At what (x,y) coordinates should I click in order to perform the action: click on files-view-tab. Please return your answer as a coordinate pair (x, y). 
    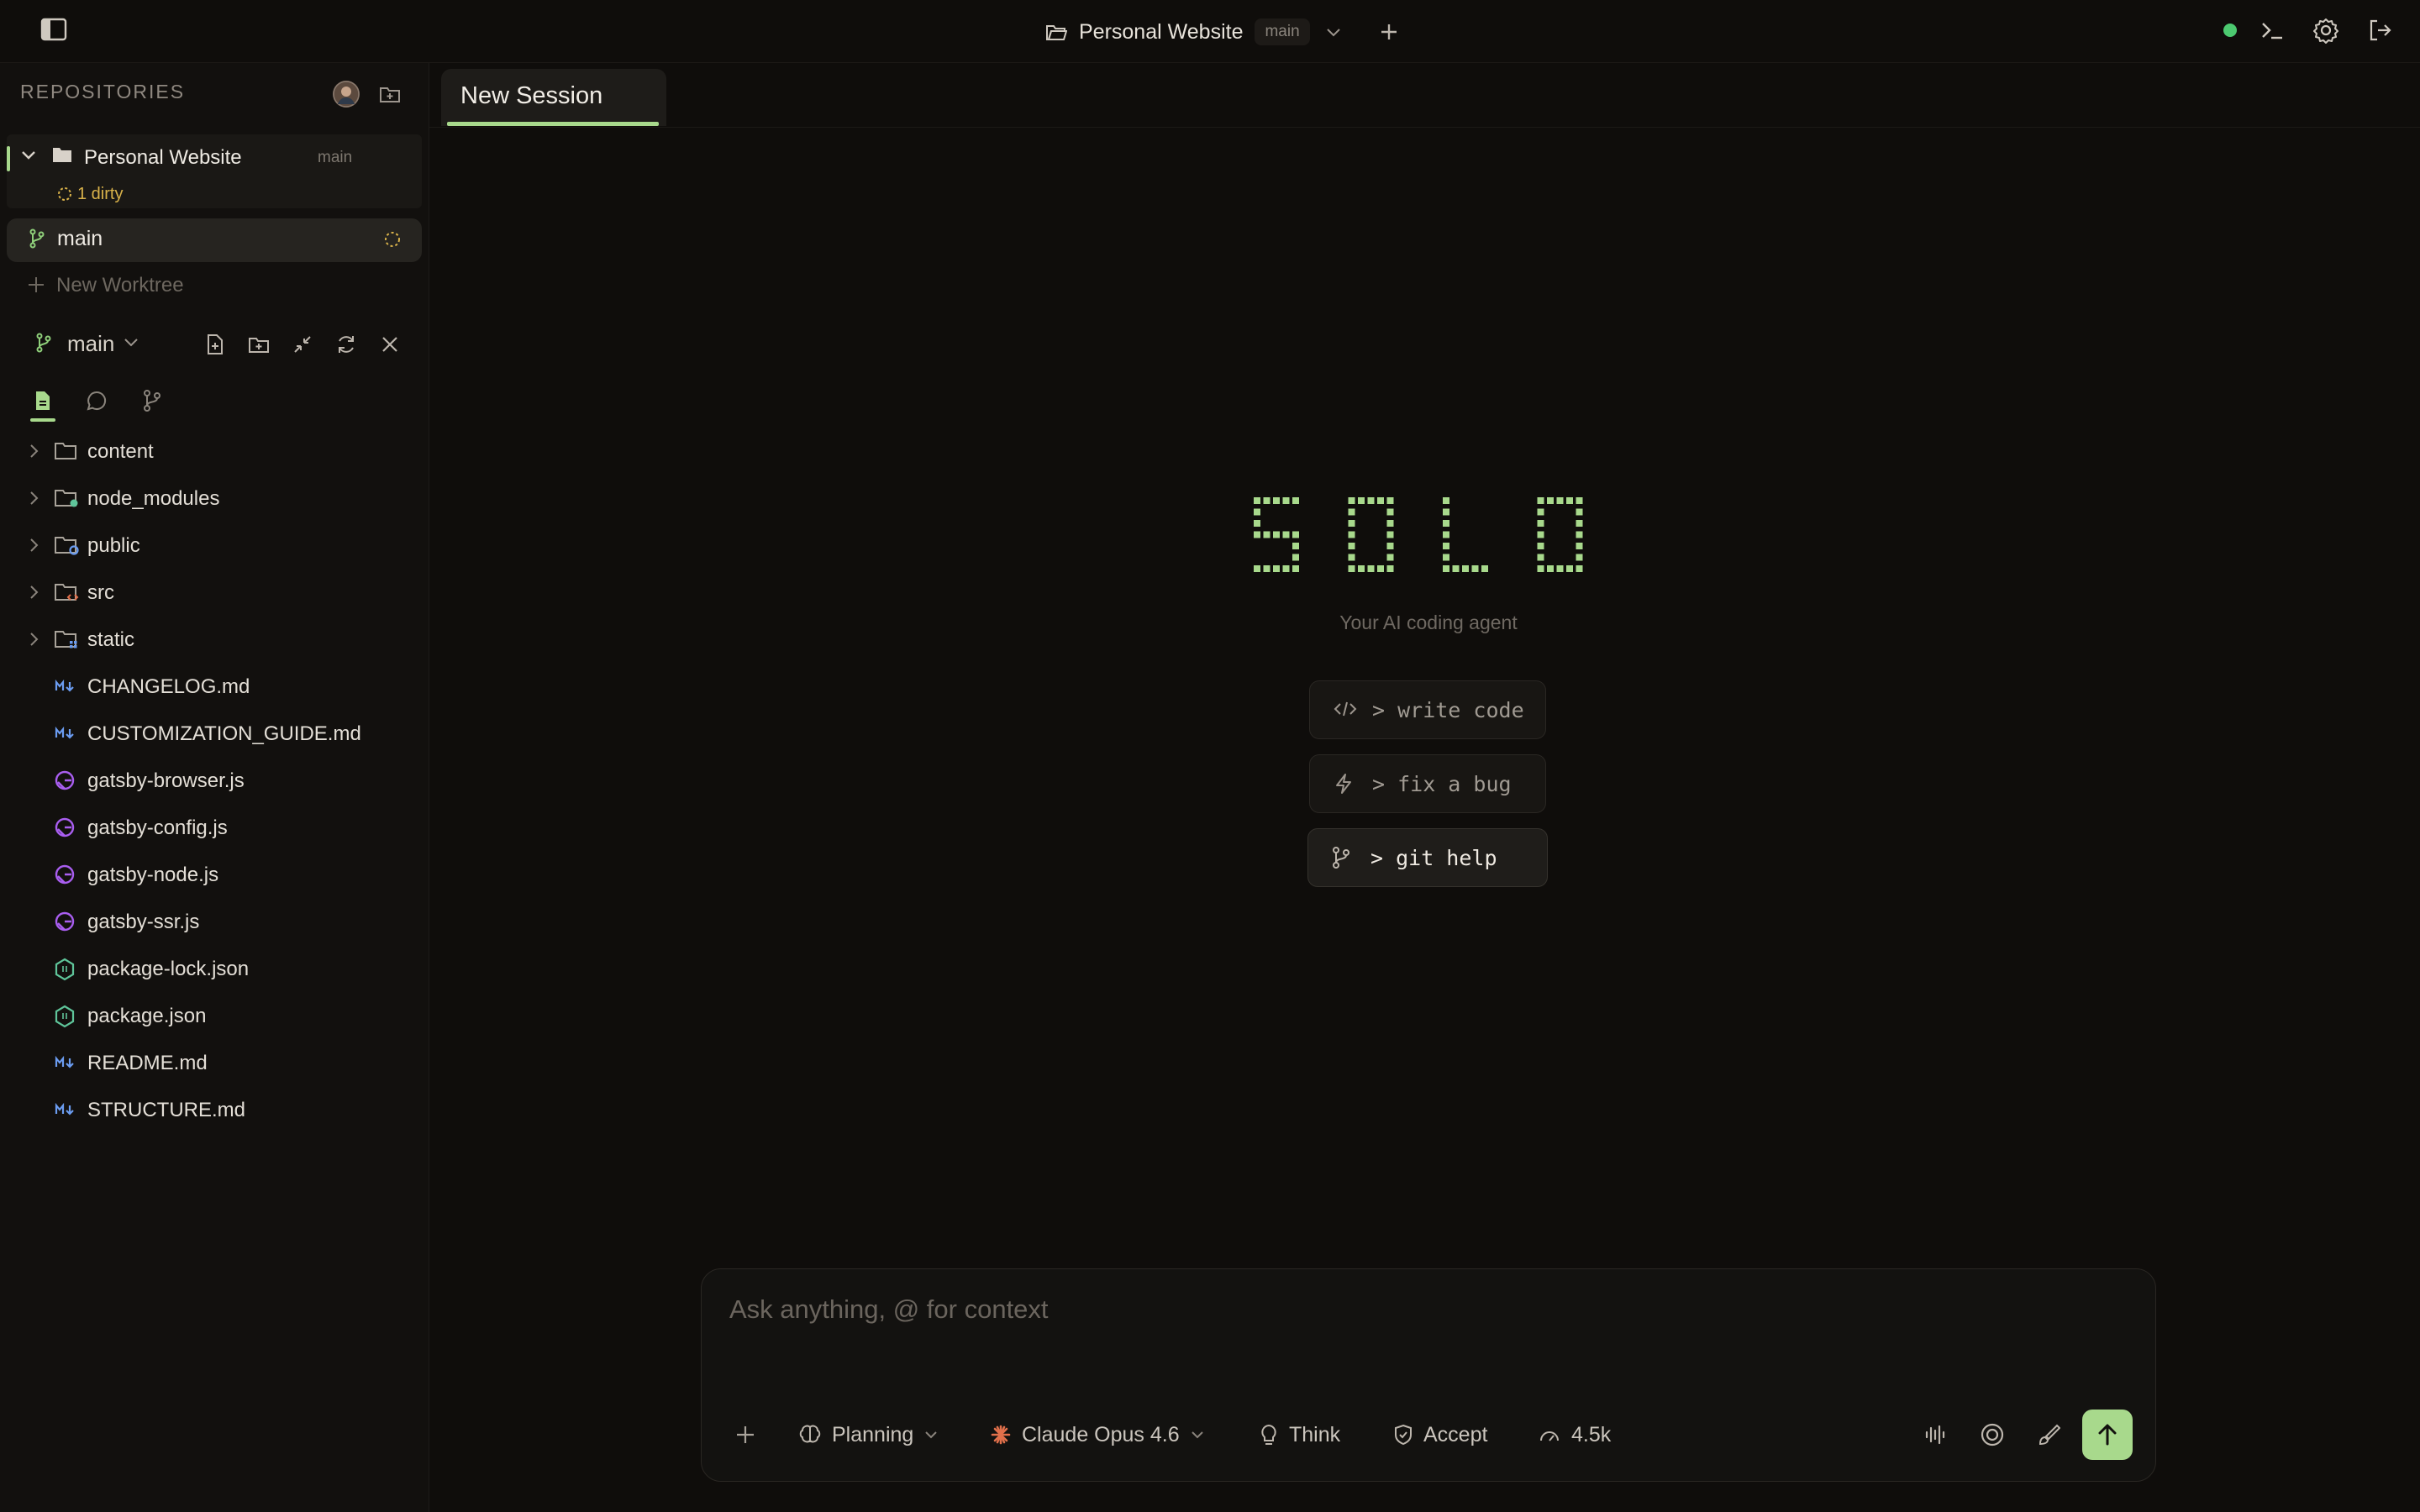
    Looking at the image, I should click on (43, 403).